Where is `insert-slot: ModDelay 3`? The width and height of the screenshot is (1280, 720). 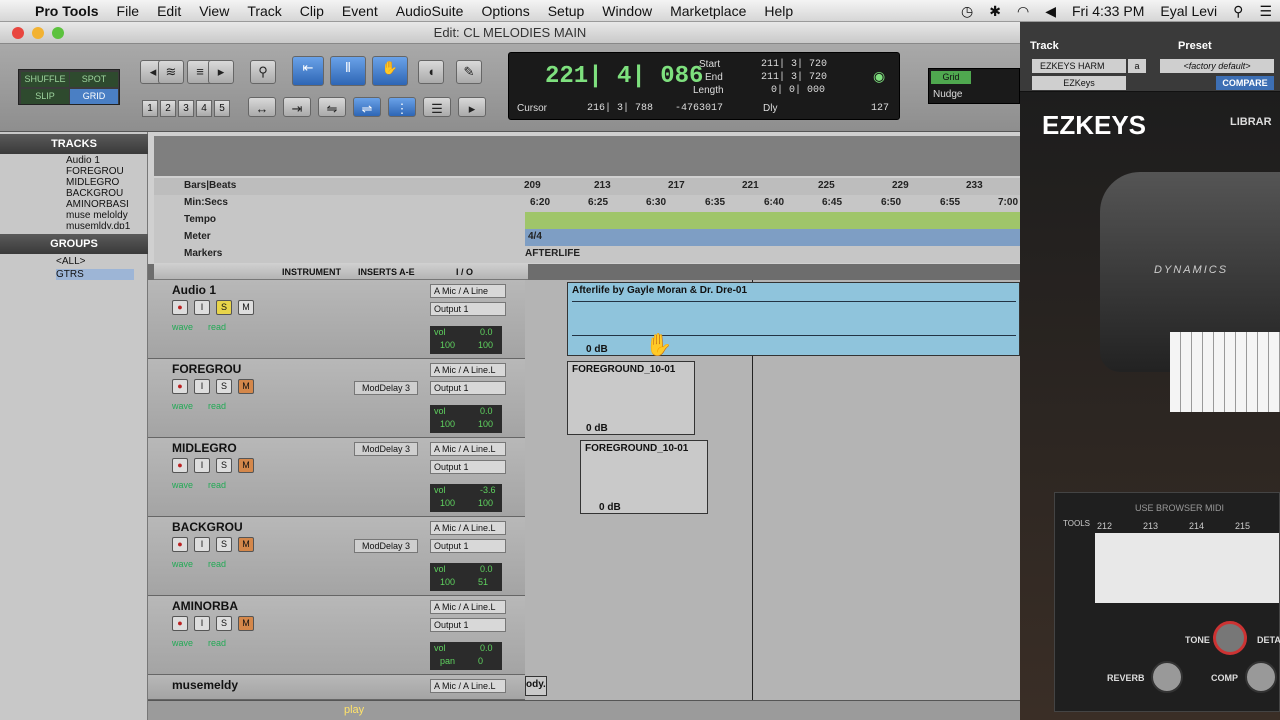
insert-slot: ModDelay 3 is located at coordinates (386, 546).